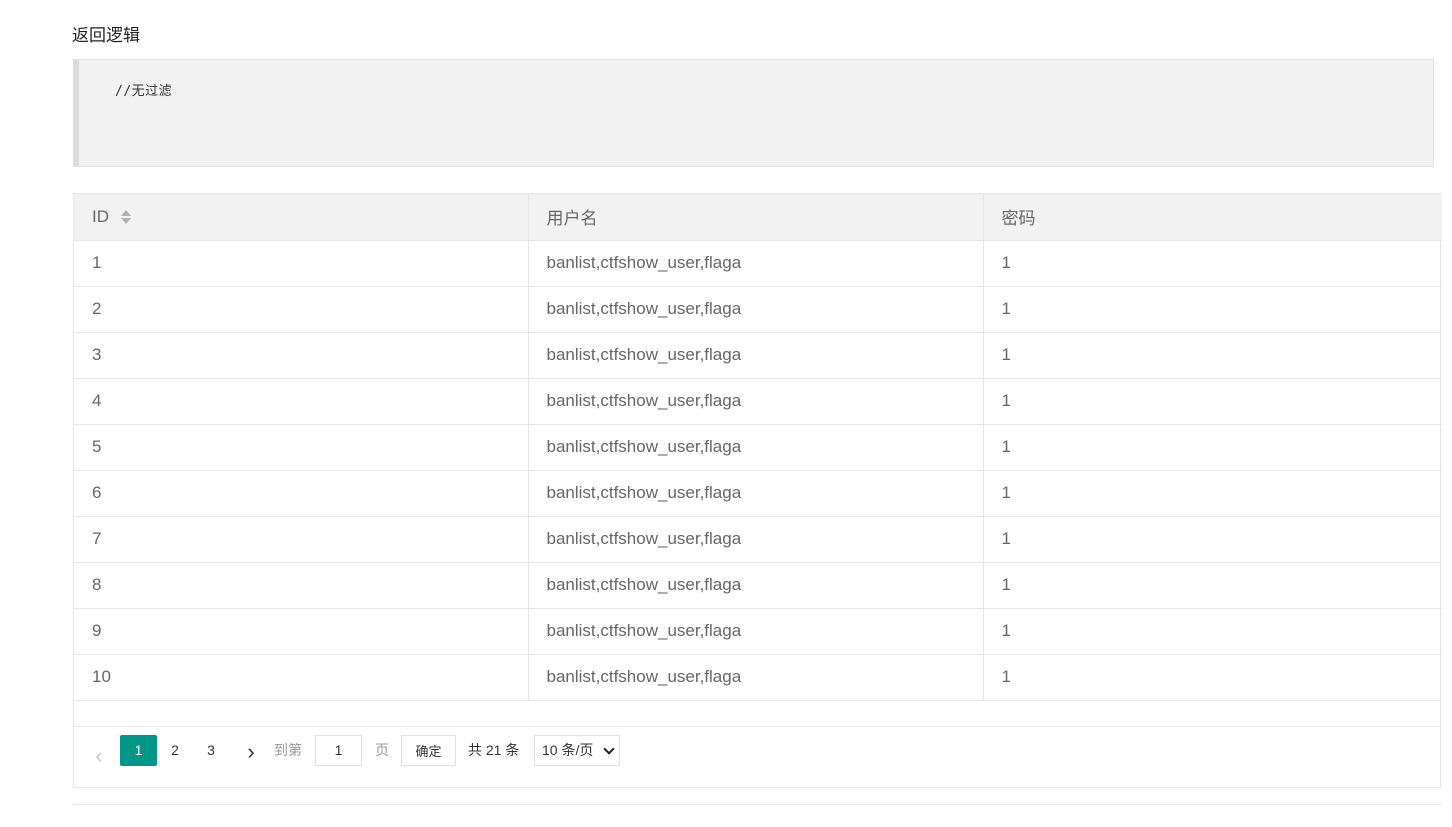  I want to click on sort-icon, so click(126, 217).